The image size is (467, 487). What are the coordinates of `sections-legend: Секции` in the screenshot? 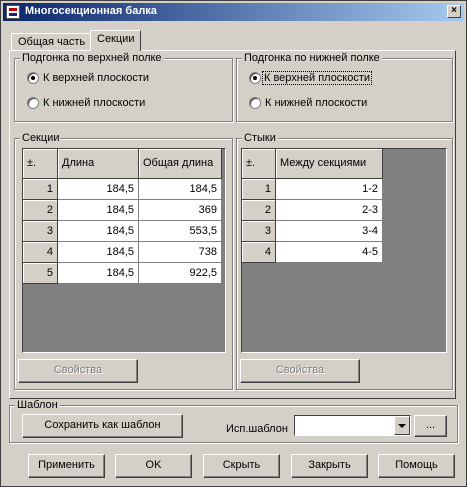 It's located at (41, 138).